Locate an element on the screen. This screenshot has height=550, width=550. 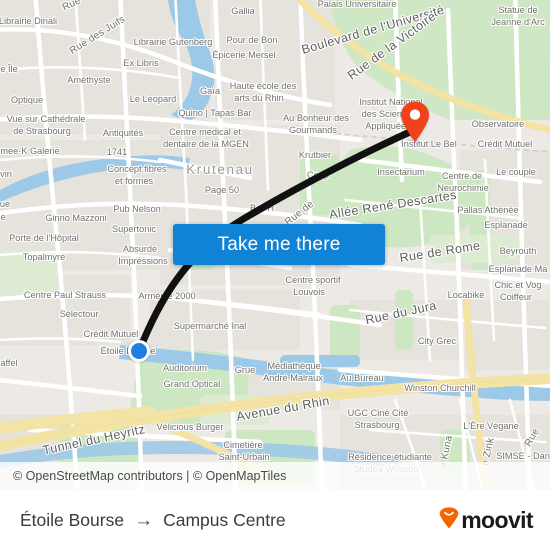
moovit-wordmark: moovit is located at coordinates (497, 519).